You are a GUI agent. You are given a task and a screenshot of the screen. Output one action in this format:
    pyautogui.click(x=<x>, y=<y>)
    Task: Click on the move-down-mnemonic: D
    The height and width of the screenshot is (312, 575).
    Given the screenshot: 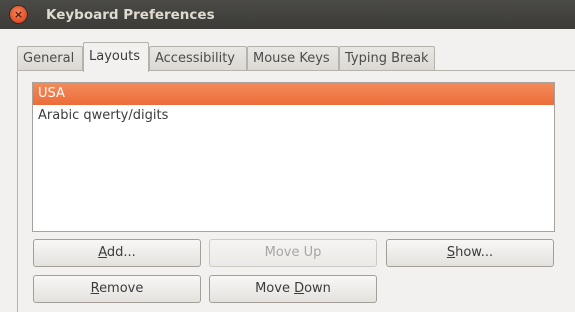 What is the action you would take?
    pyautogui.click(x=299, y=288)
    